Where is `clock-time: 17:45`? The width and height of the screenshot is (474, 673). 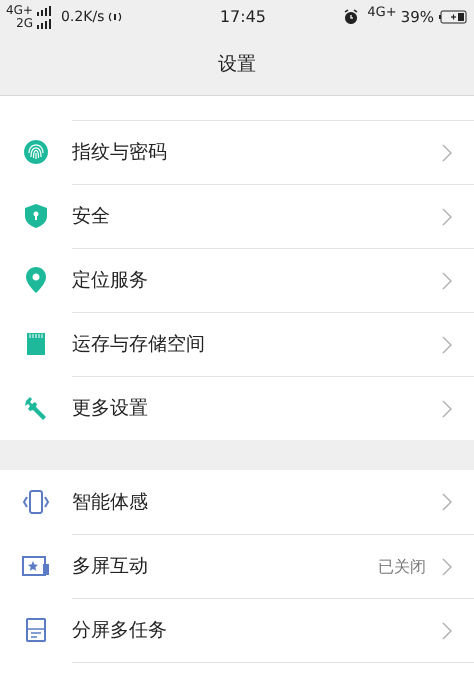 clock-time: 17:45 is located at coordinates (243, 17).